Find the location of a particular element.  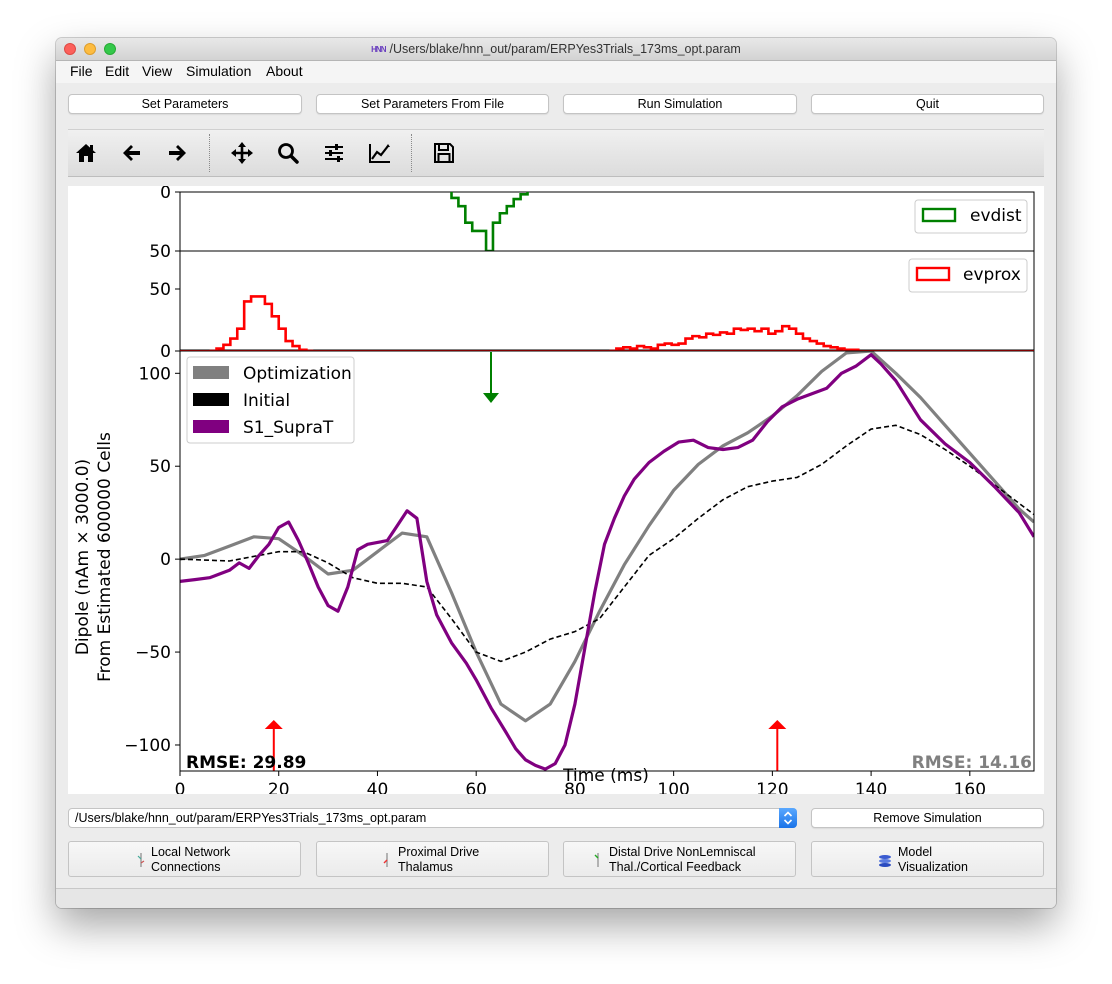

model-visualization-icon is located at coordinates (884, 860).